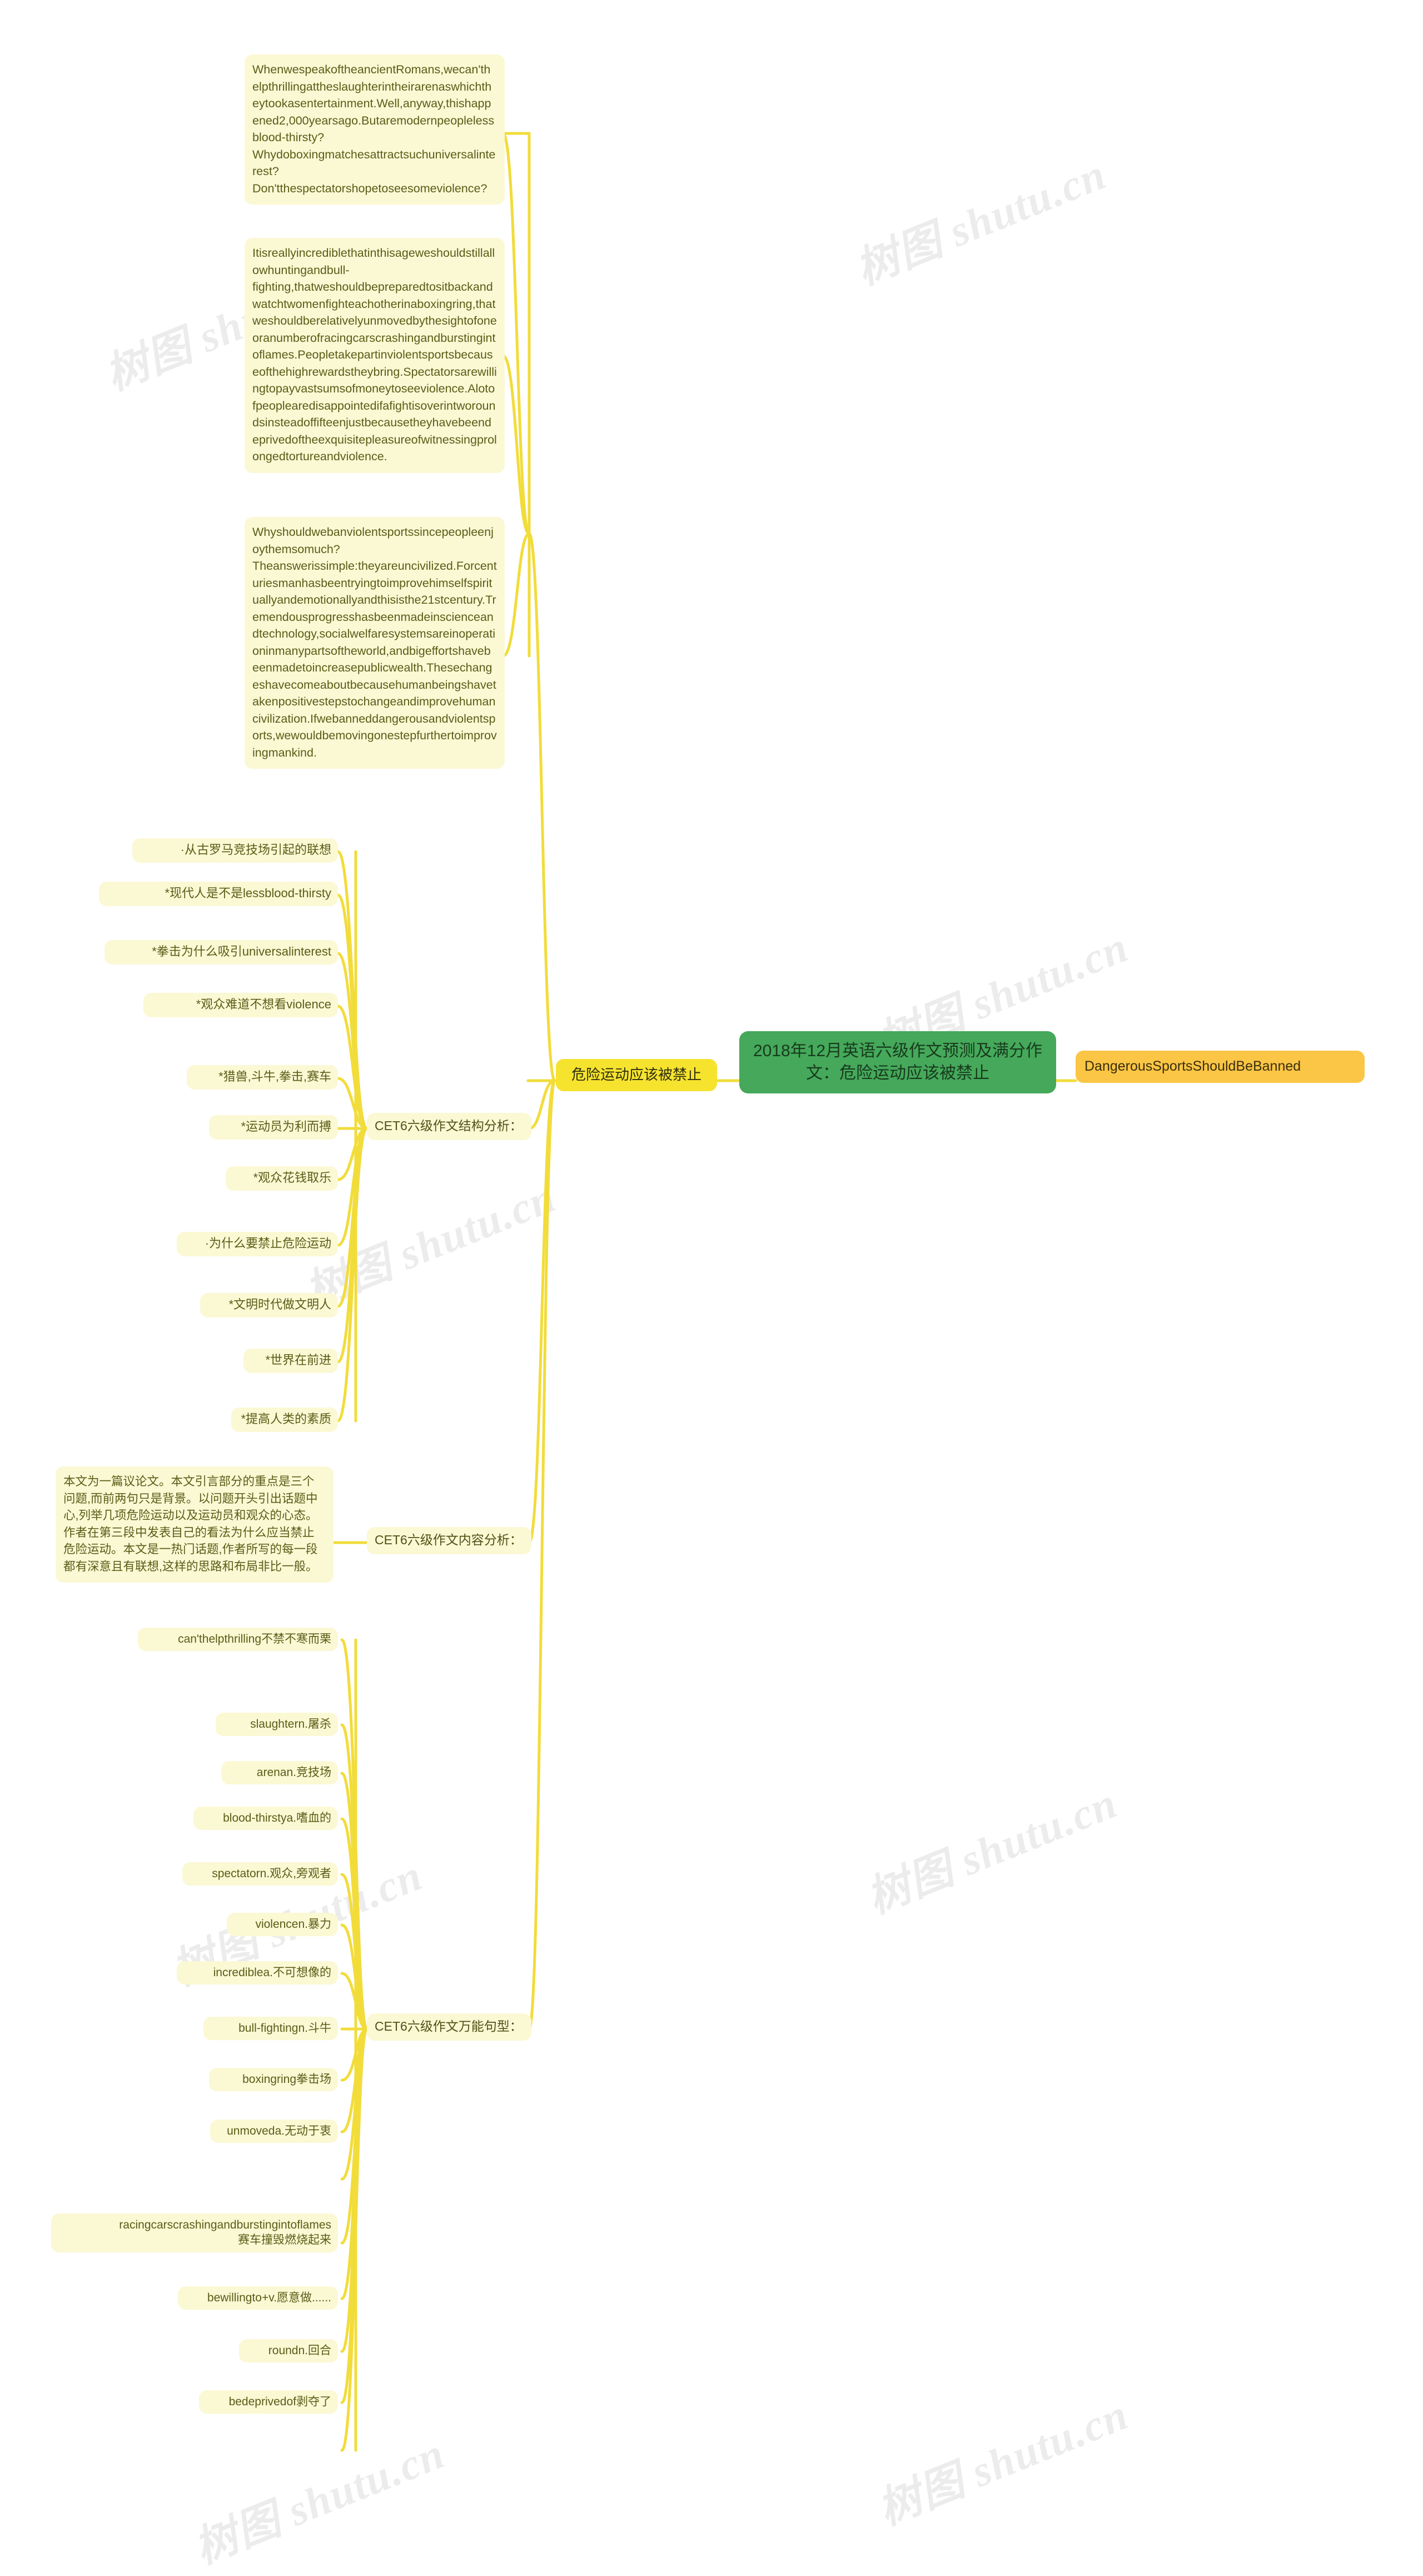 The image size is (1423, 2576). What do you see at coordinates (262, 1078) in the screenshot?
I see `structure-item-5: *猎兽,斗牛,拳击,赛车` at bounding box center [262, 1078].